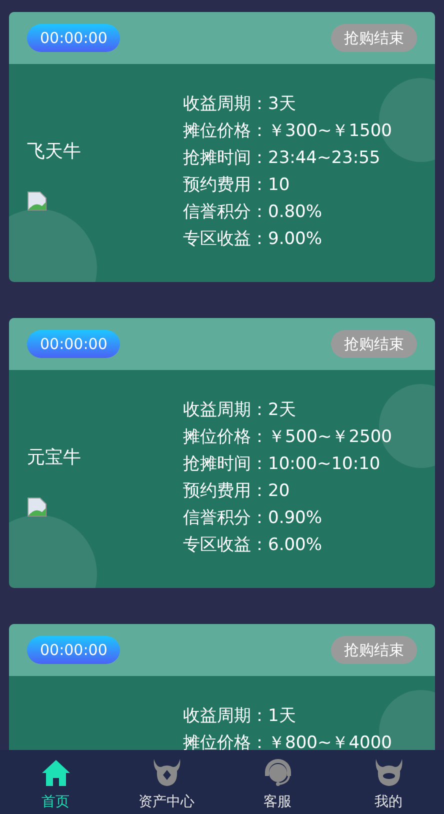 This screenshot has width=444, height=814. What do you see at coordinates (287, 131) in the screenshot?
I see `info-row-text: 摊位价格：￥300~￥1500` at bounding box center [287, 131].